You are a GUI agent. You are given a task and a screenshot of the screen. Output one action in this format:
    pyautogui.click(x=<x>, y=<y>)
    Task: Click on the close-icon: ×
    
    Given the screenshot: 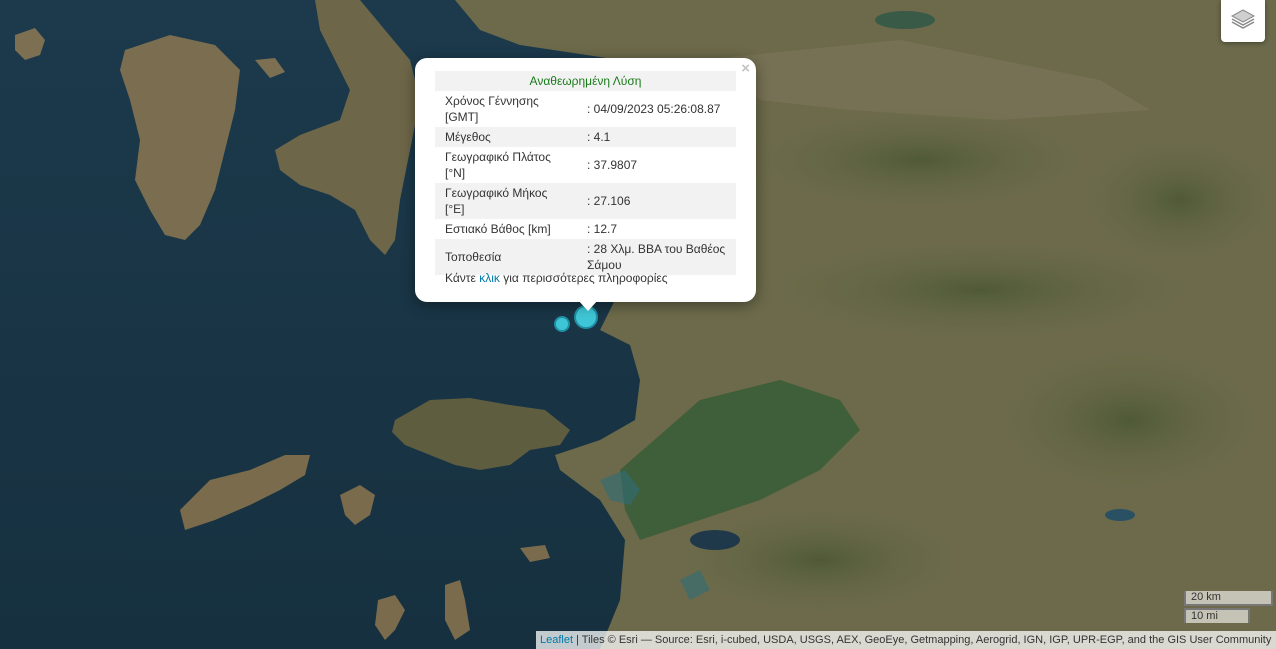 What is the action you would take?
    pyautogui.click(x=745, y=68)
    